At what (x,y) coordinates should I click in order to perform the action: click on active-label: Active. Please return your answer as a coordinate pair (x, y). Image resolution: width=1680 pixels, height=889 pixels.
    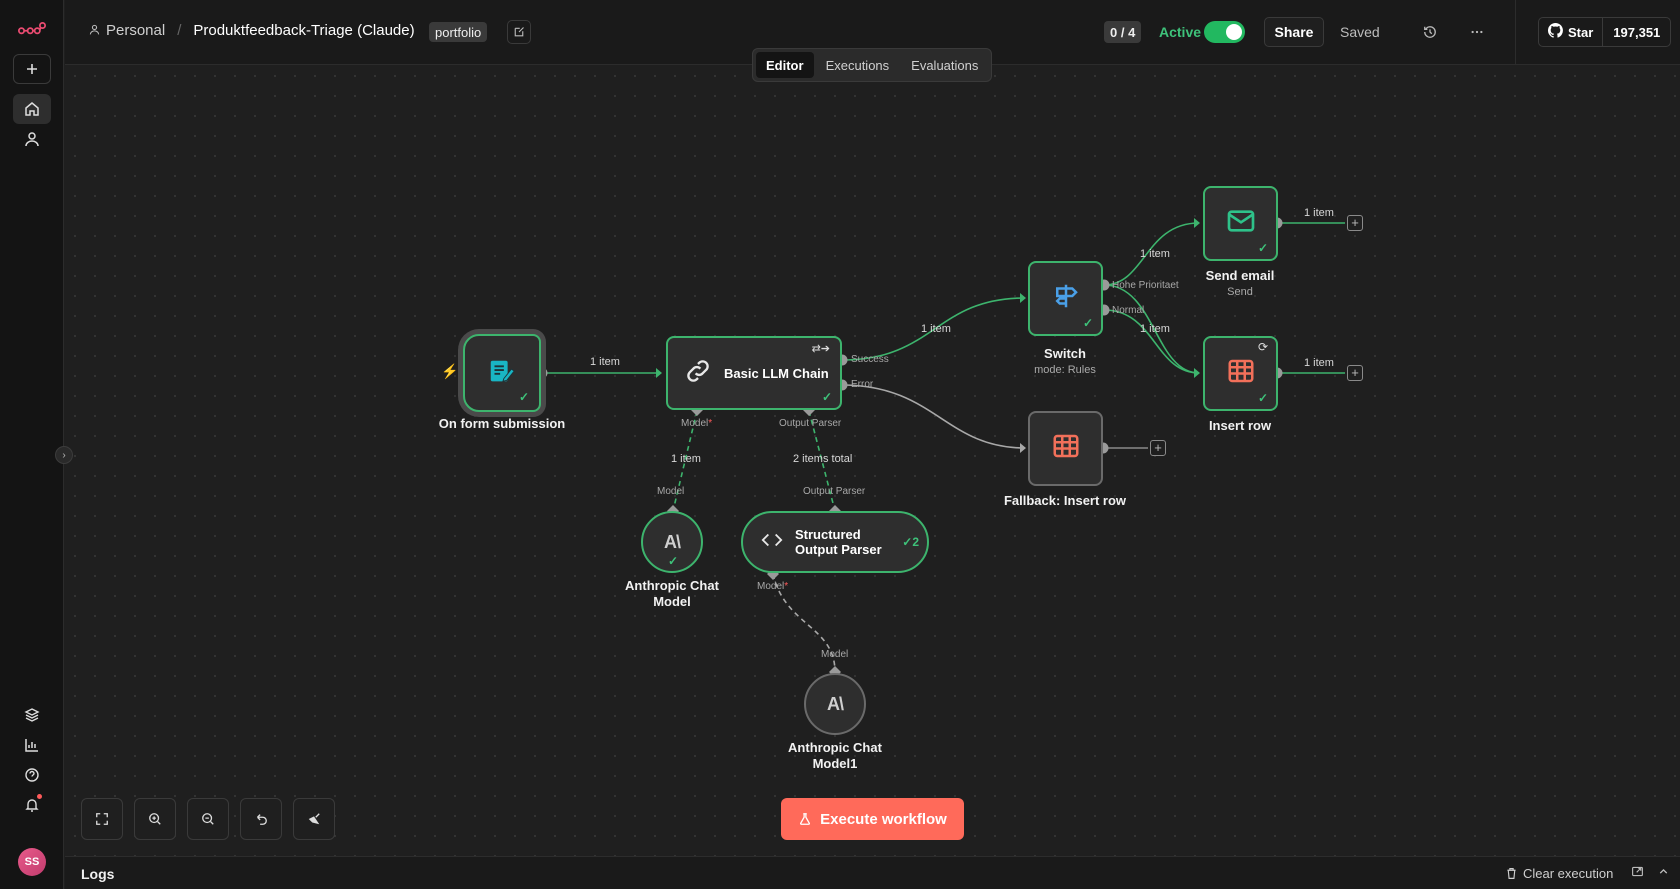
    Looking at the image, I should click on (1180, 32).